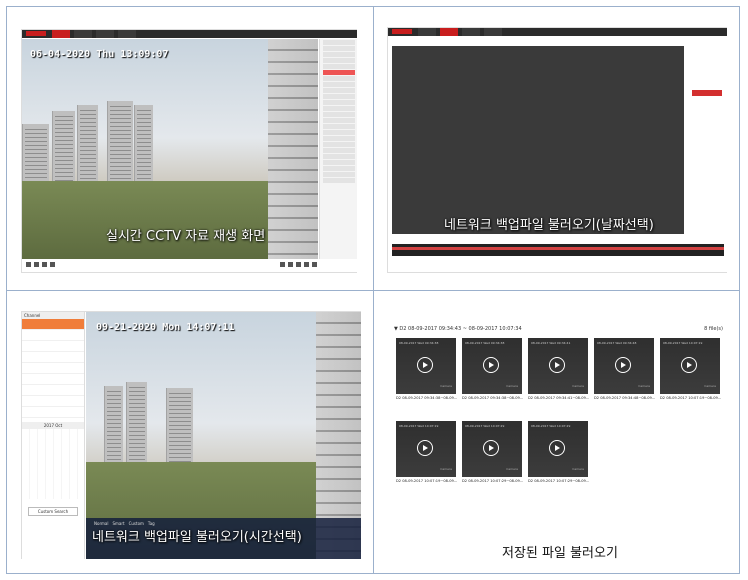 This screenshot has width=748, height=580. What do you see at coordinates (99, 54) in the screenshot?
I see `osd-datetime: 06-04-2020 Thu 13:09:07` at bounding box center [99, 54].